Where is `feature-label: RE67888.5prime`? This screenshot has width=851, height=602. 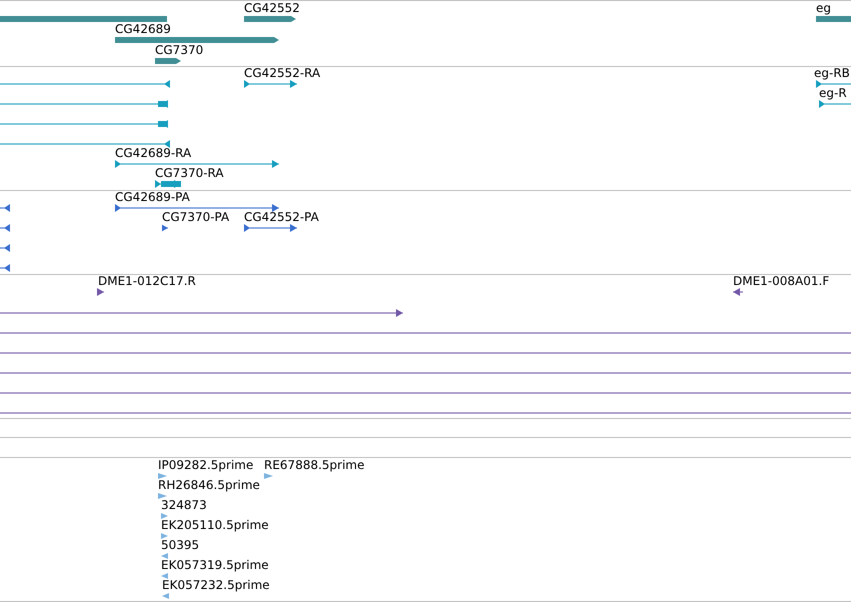
feature-label: RE67888.5prime is located at coordinates (314, 465).